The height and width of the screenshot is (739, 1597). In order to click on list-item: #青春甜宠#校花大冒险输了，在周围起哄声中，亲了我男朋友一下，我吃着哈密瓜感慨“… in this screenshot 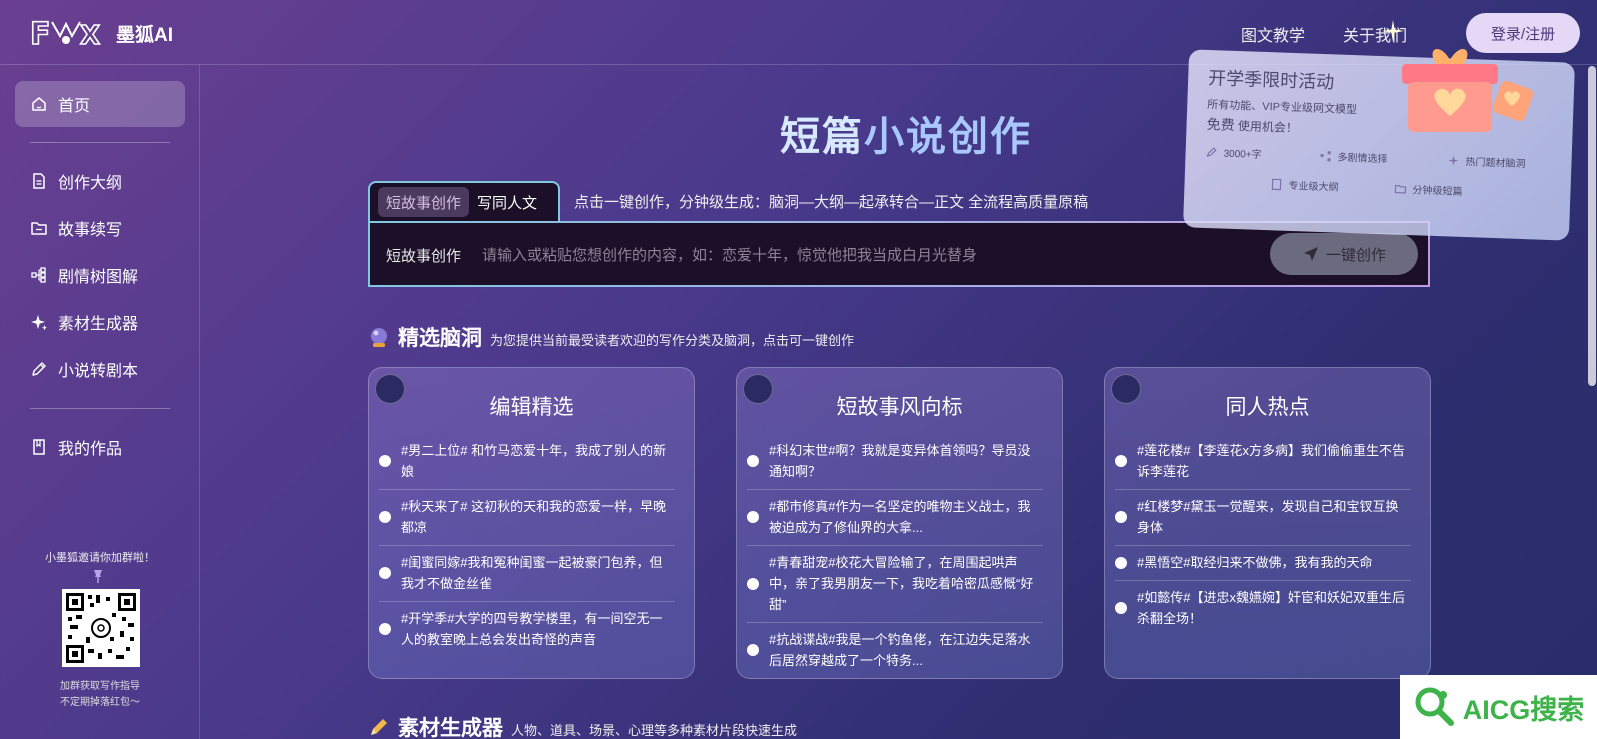, I will do `click(895, 584)`.